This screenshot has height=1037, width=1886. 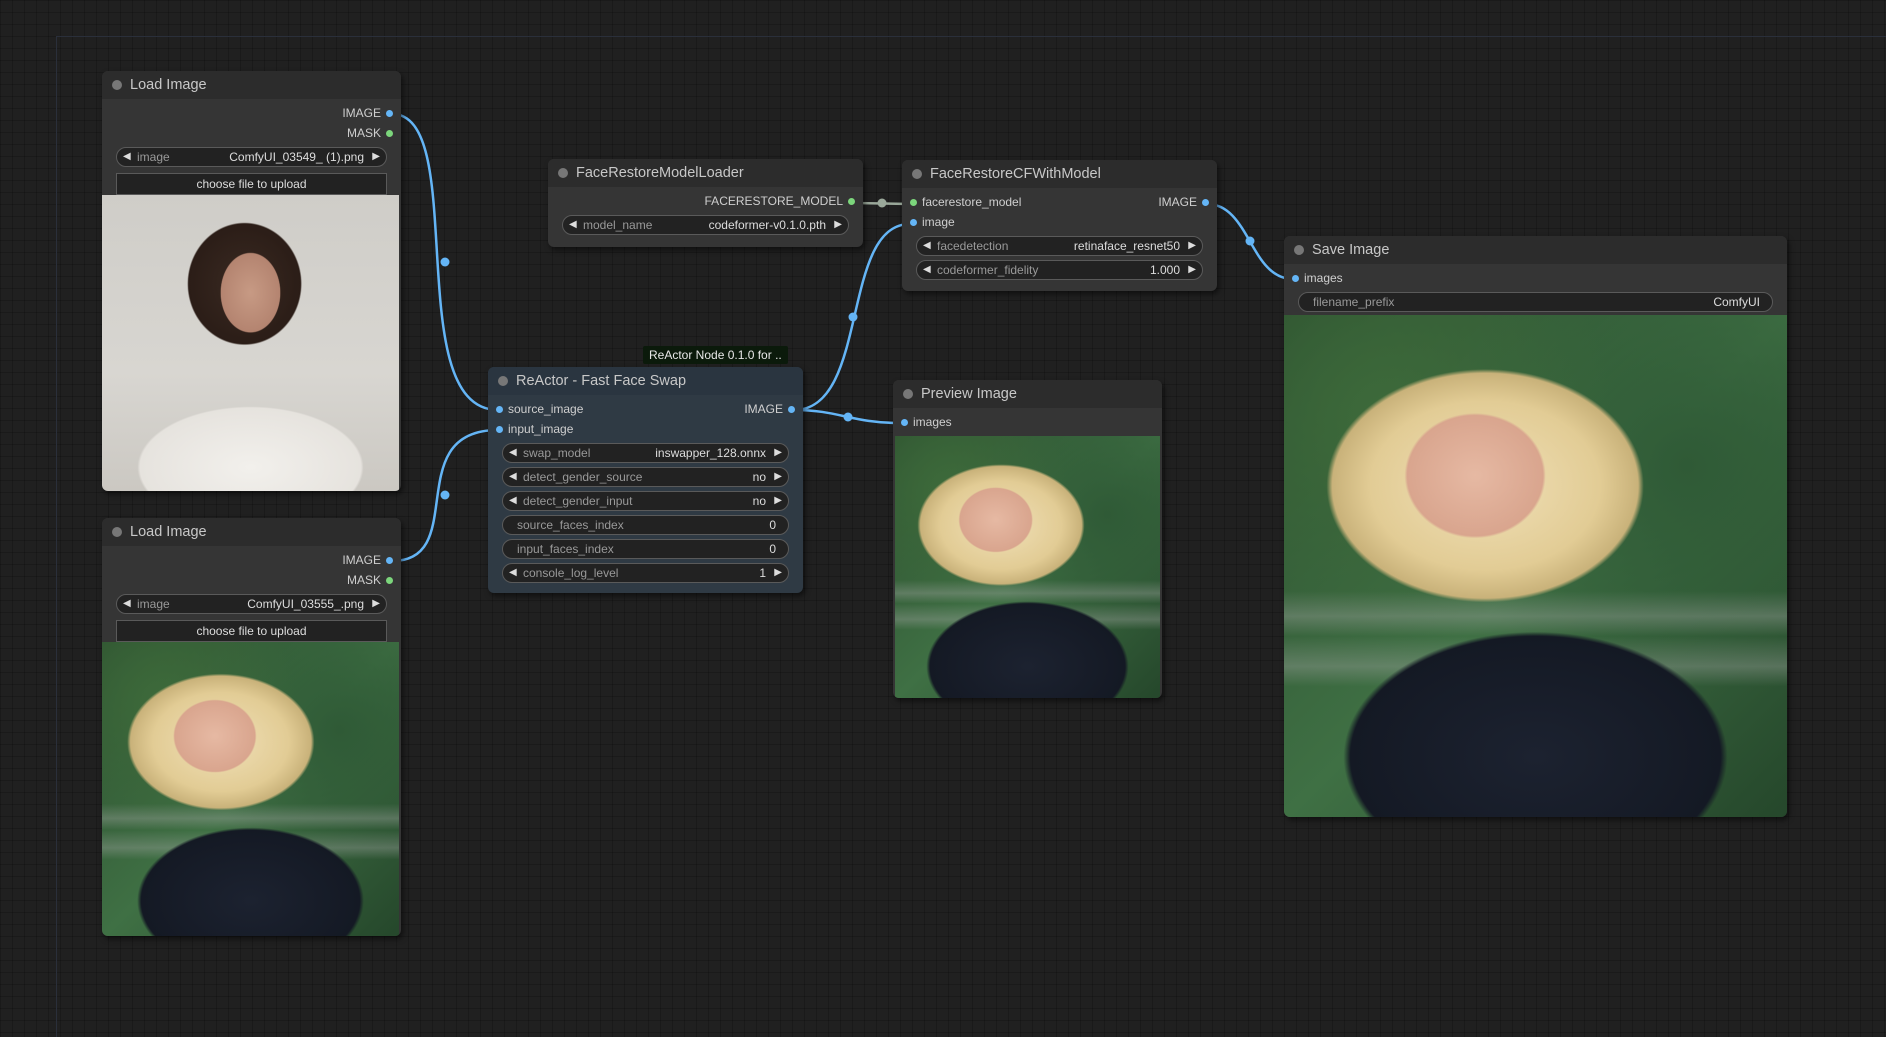 What do you see at coordinates (762, 573) in the screenshot?
I see `widget-value: 1` at bounding box center [762, 573].